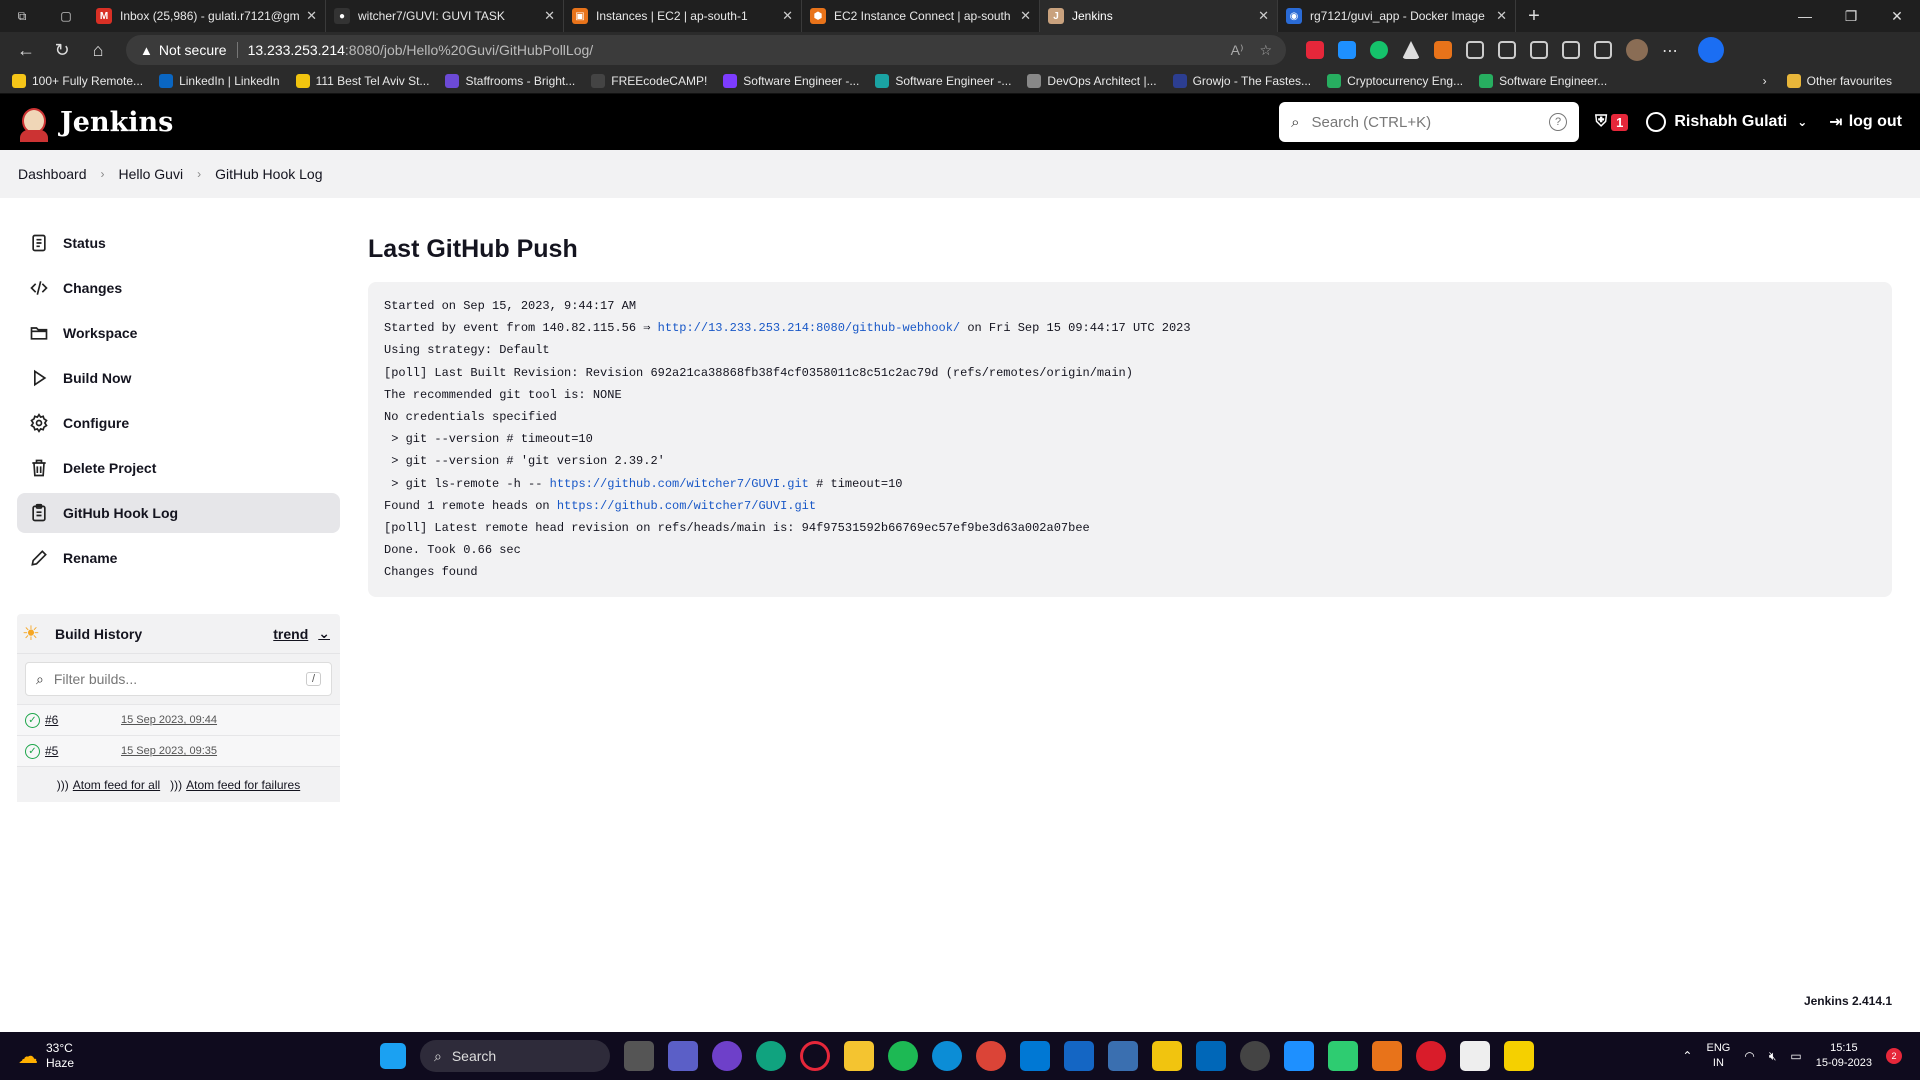 Image resolution: width=1920 pixels, height=1080 pixels. Describe the element at coordinates (1343, 1056) in the screenshot. I see `android-studio-icon` at that location.